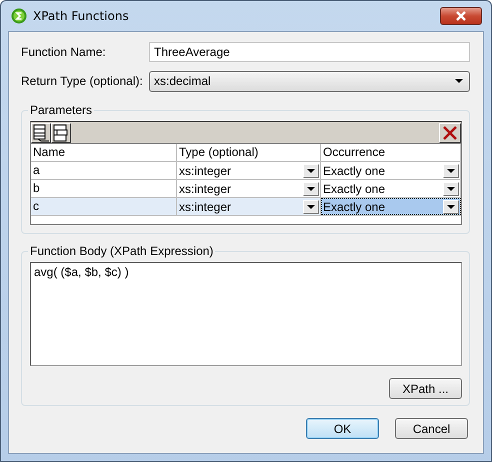 The image size is (492, 462). I want to click on table-cell: b, so click(104, 188).